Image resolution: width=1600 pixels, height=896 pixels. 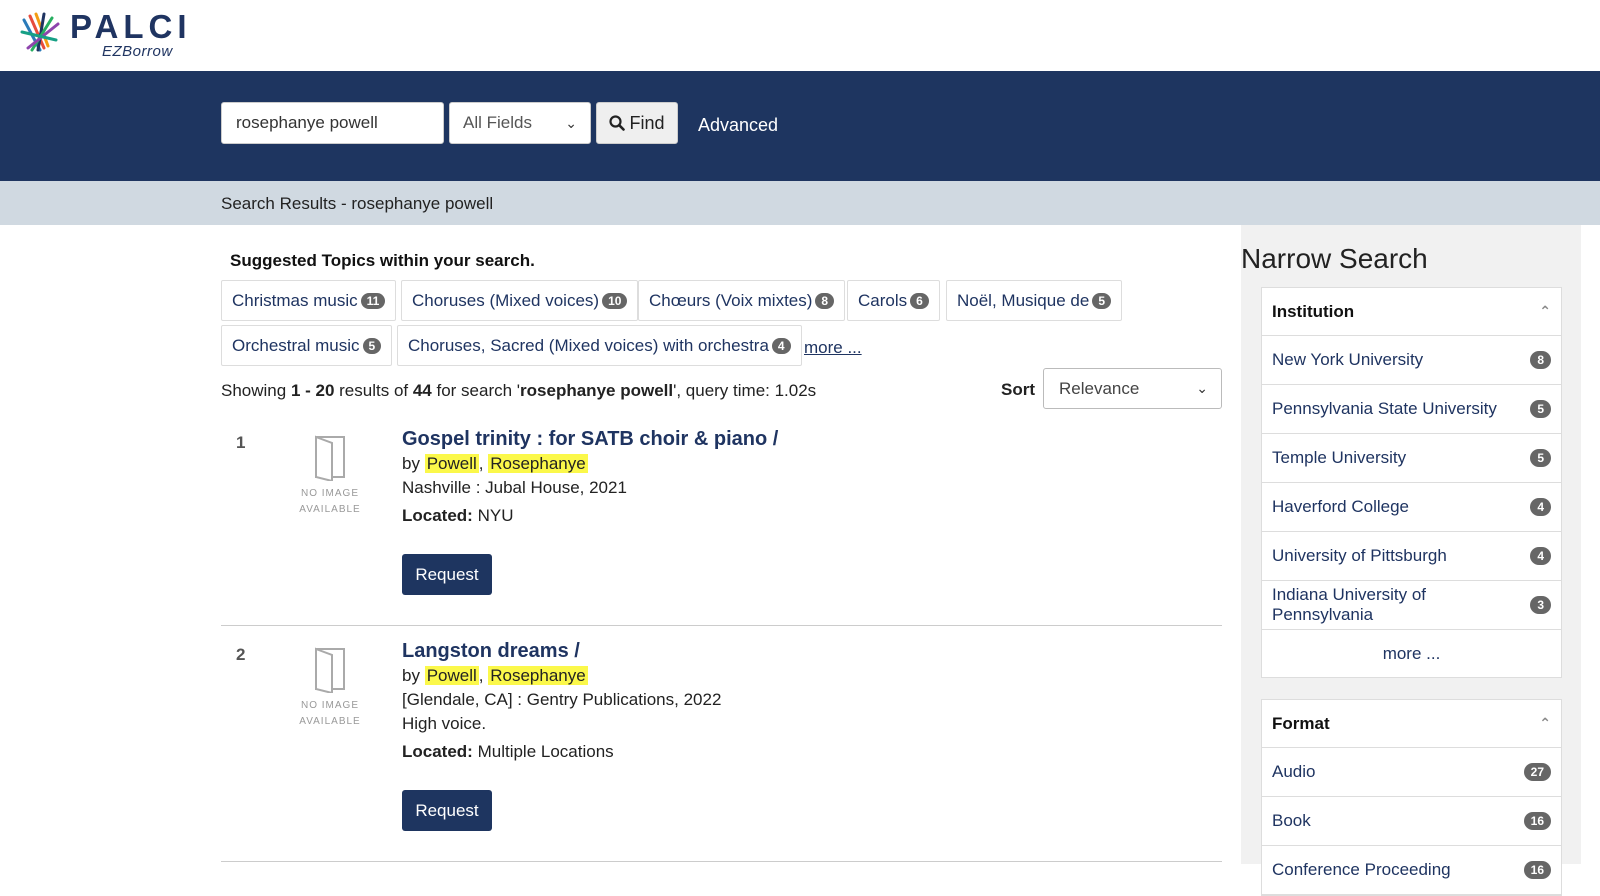 I want to click on facet-item: New York University 8, so click(x=1411, y=360).